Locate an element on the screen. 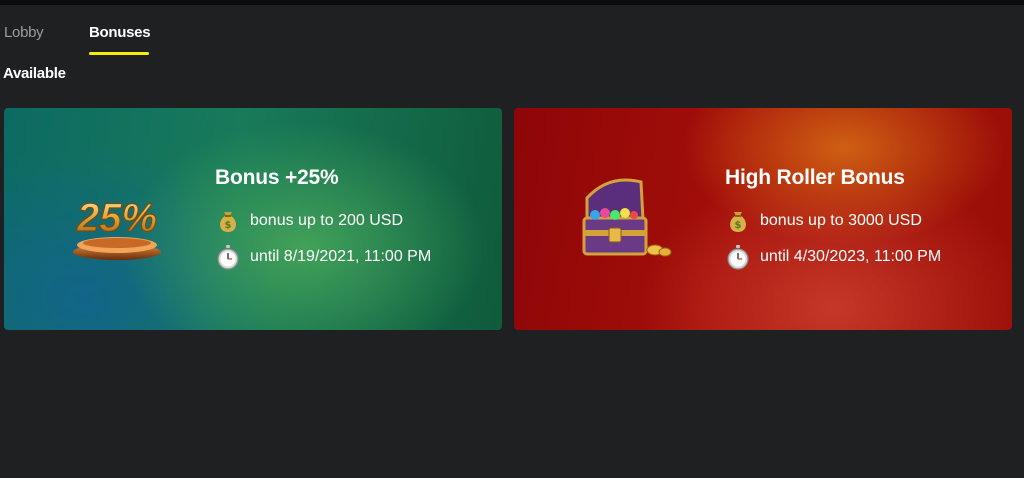 This screenshot has width=1024, height=478. 25-percent-trophy-icon: 25% is located at coordinates (119, 218).